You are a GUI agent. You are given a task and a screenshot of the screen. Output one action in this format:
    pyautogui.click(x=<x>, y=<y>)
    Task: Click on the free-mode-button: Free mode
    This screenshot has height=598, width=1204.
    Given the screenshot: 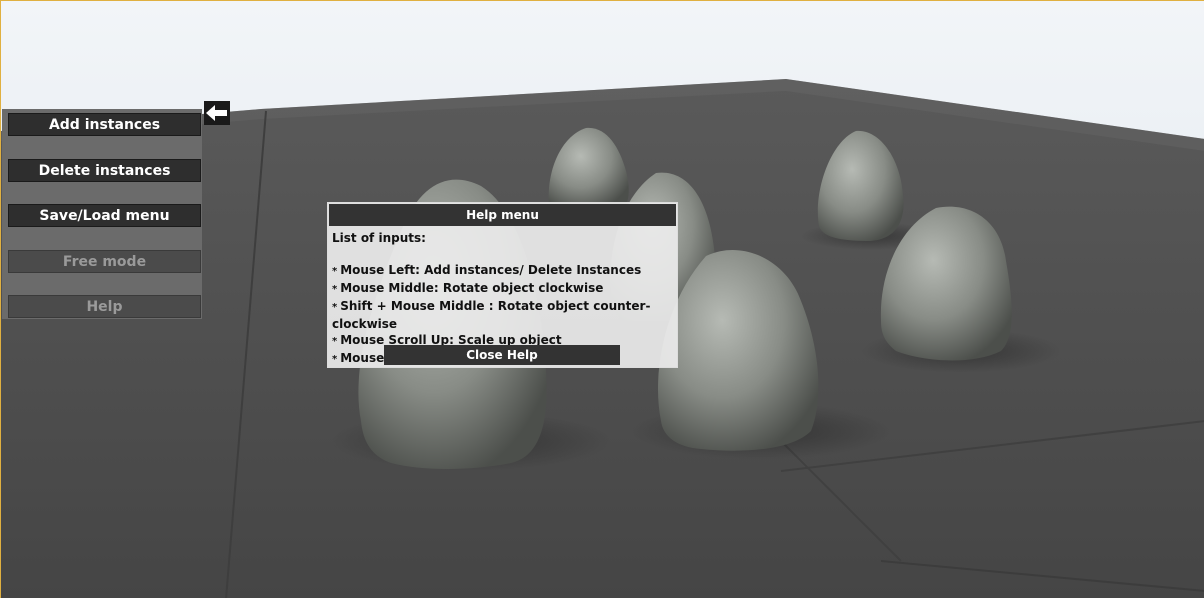 What is the action you would take?
    pyautogui.click(x=104, y=261)
    